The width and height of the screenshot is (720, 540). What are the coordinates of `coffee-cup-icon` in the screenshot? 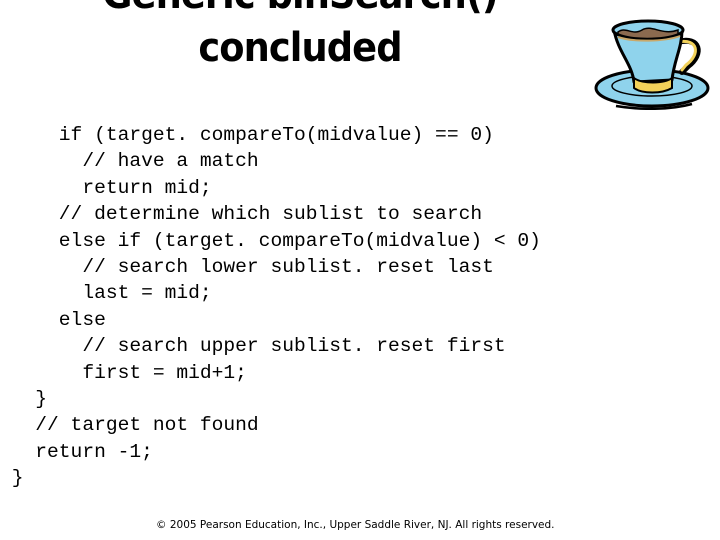 It's located at (652, 64).